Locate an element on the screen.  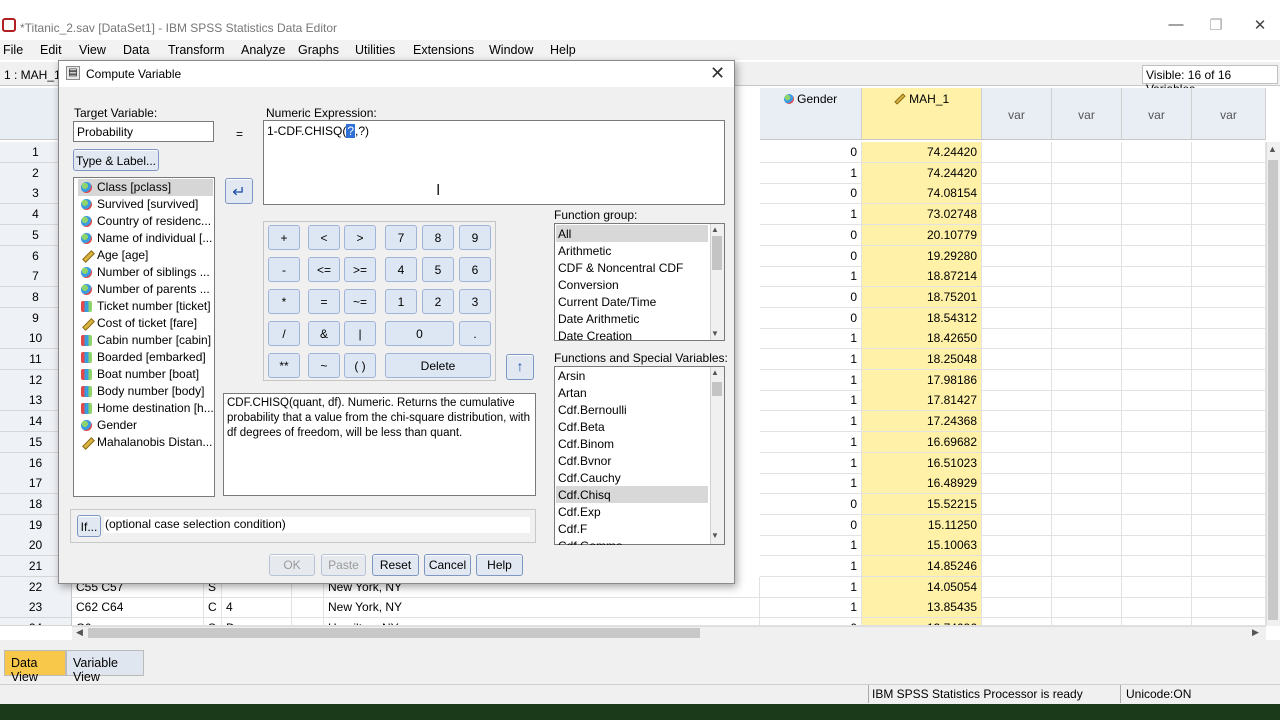
cell-mah-1: 18.87214 is located at coordinates (922, 276).